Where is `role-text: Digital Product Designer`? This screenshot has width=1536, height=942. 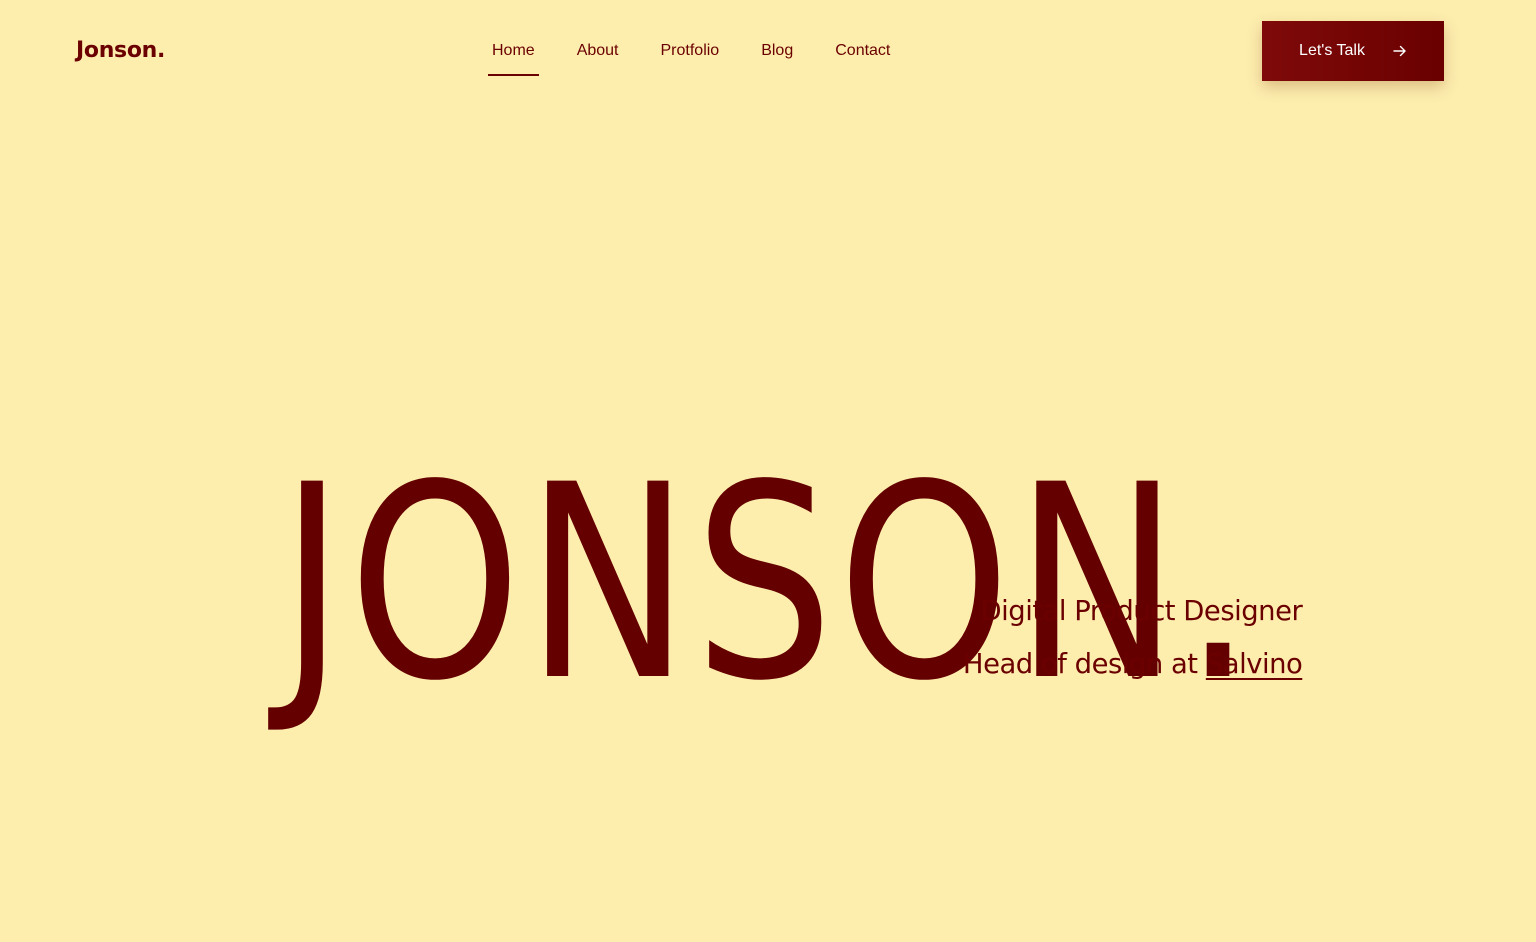
role-text: Digital Product Designer is located at coordinates (1141, 610).